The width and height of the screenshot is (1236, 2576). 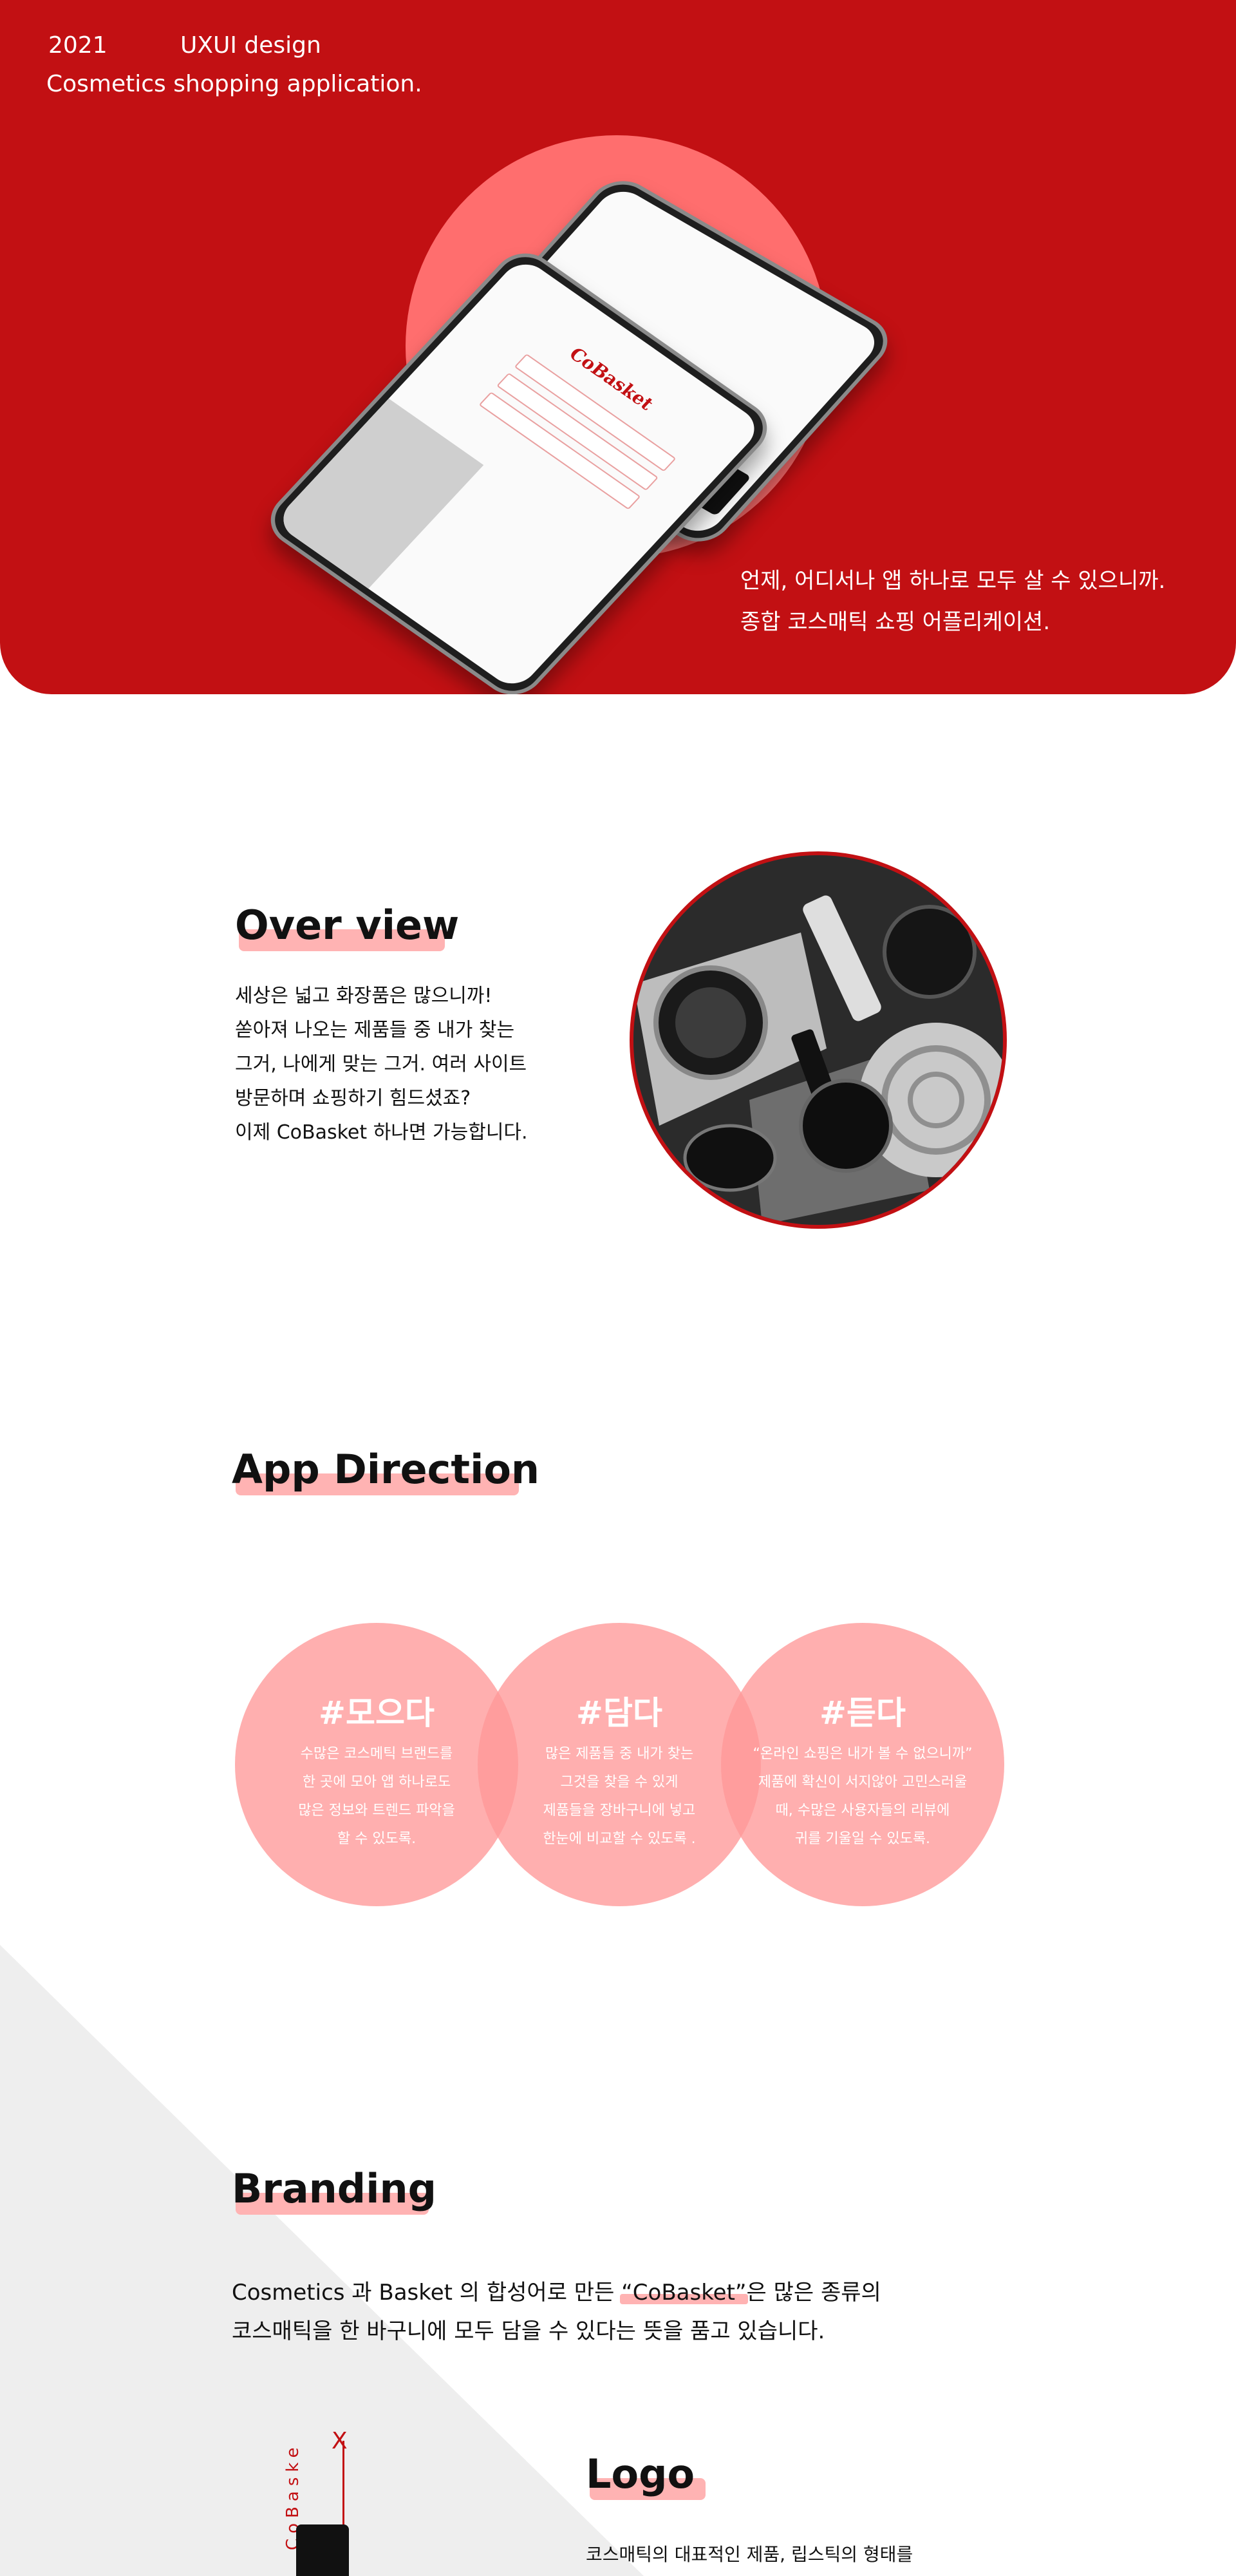 I want to click on branding-line-part: Cosmetics 과 Basket 의 합성어로 만든, so click(x=427, y=2293).